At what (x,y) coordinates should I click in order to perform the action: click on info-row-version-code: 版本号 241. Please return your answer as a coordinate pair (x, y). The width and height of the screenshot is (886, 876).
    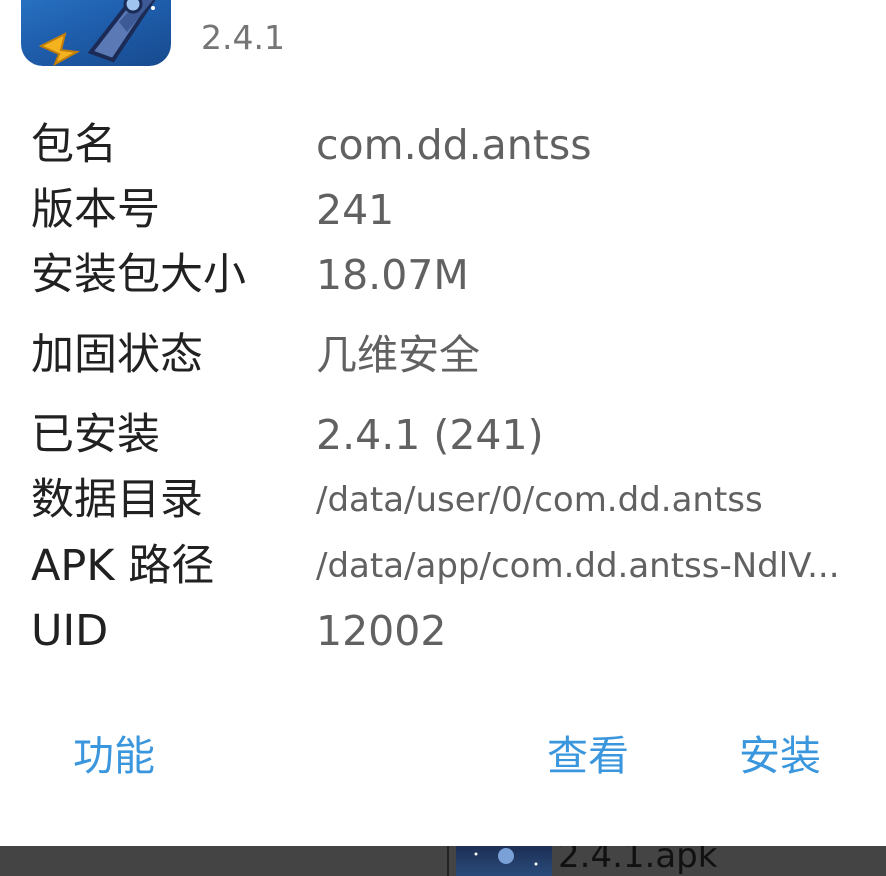
    Looking at the image, I should click on (443, 210).